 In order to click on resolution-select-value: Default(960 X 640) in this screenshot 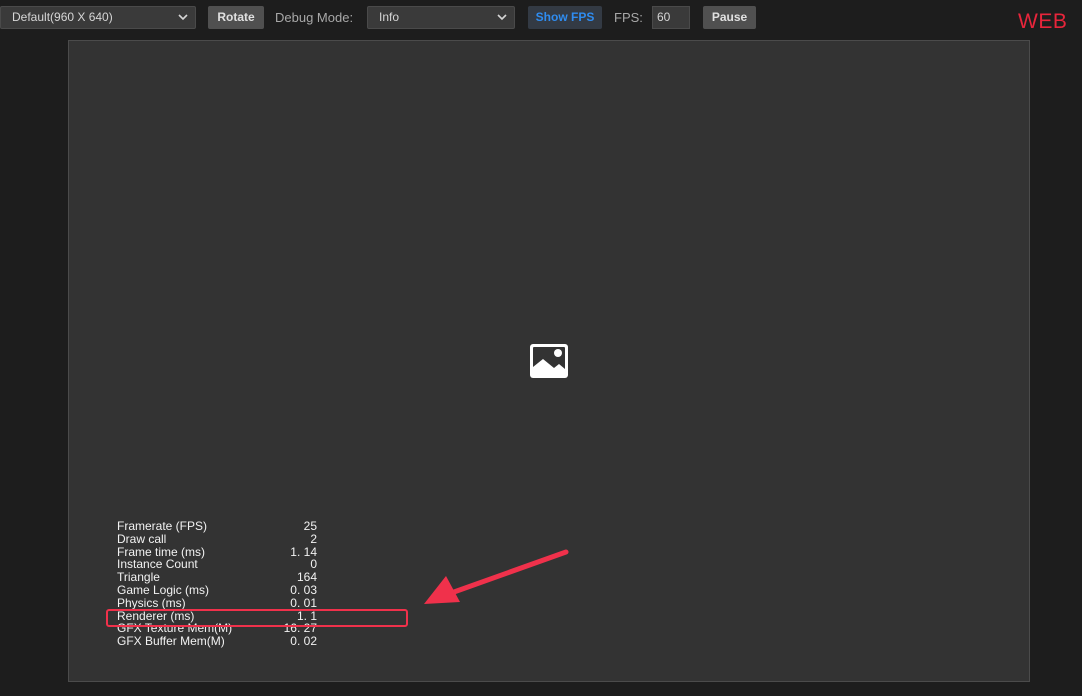, I will do `click(62, 17)`.